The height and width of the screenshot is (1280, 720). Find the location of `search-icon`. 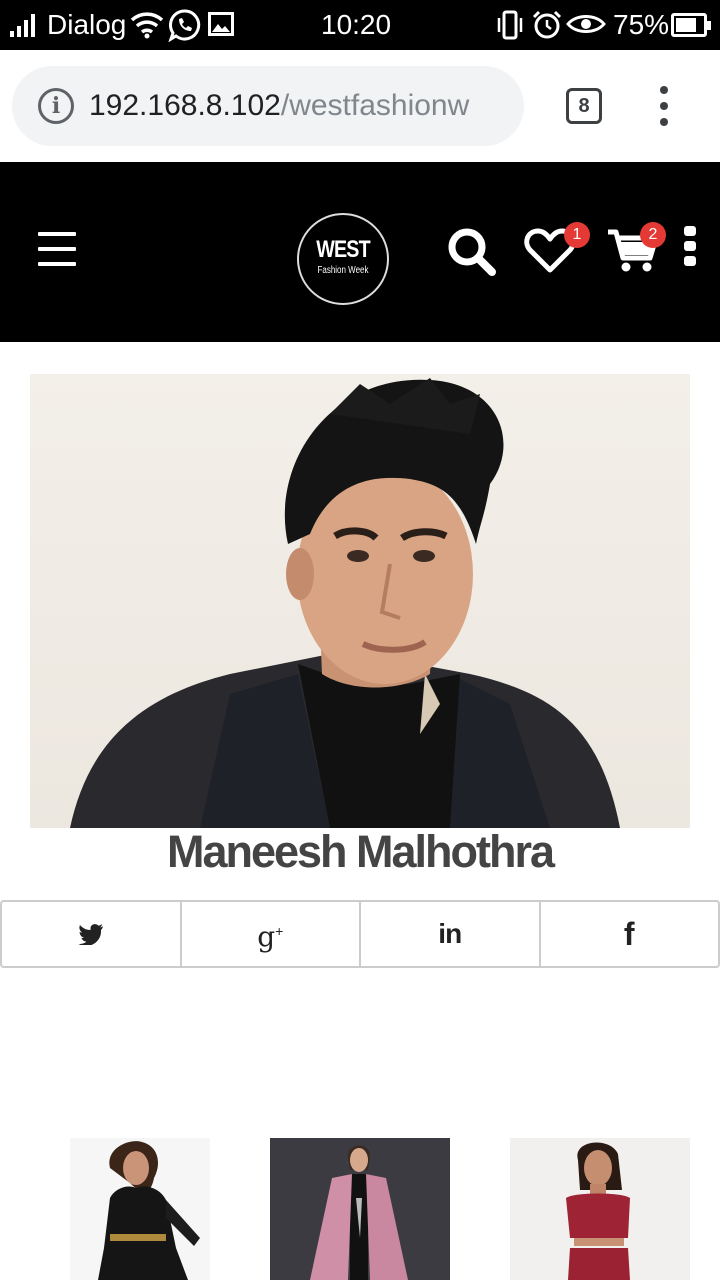

search-icon is located at coordinates (472, 252).